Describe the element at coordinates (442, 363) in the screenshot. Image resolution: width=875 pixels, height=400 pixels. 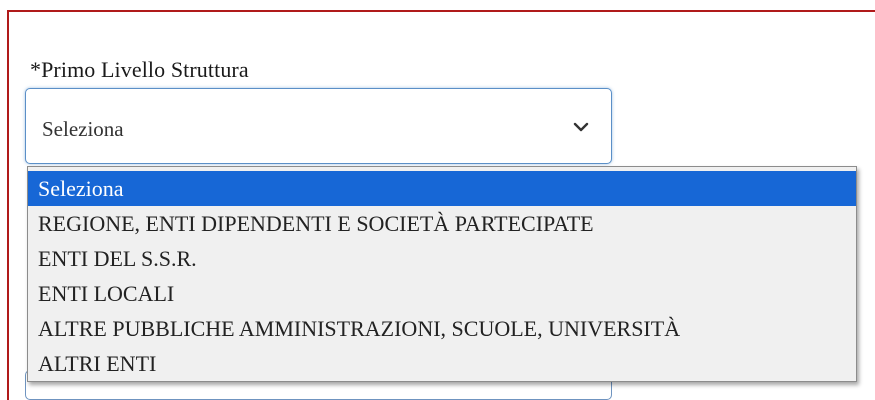
I see `option-altri-enti: ALTRI ENTI` at that location.